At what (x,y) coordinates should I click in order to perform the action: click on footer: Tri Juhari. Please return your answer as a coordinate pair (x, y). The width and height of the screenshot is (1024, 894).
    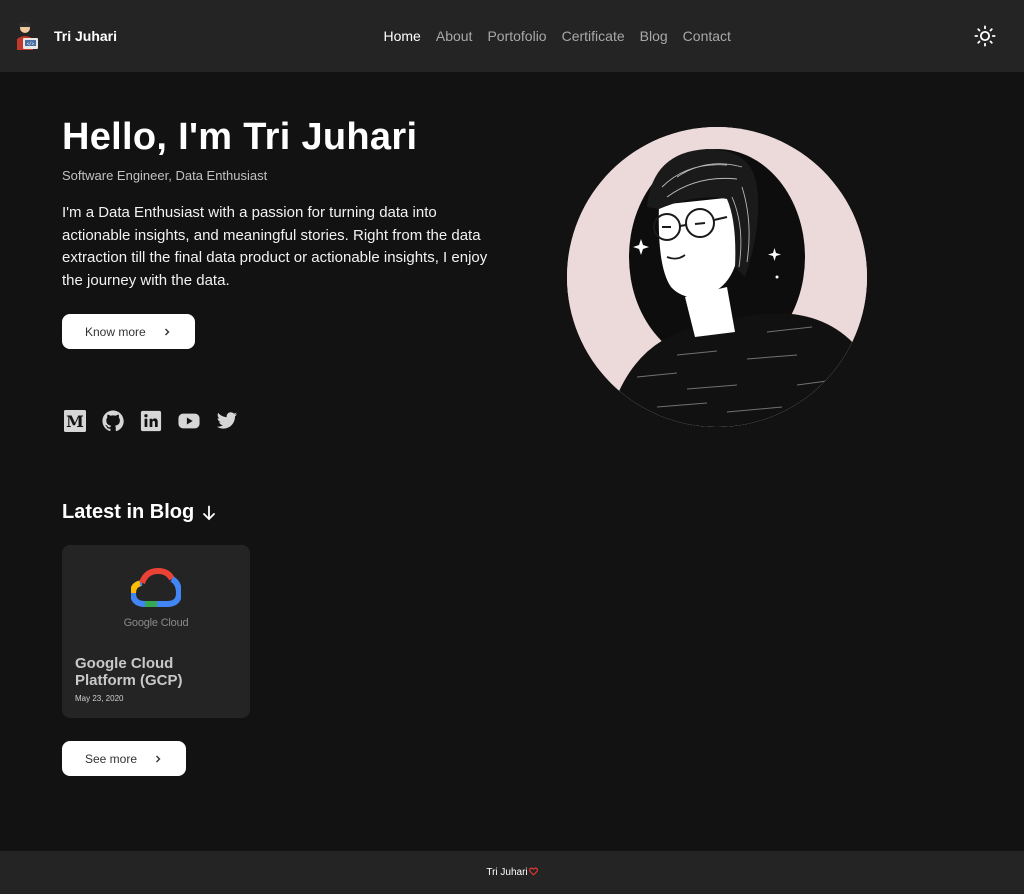
    Looking at the image, I should click on (512, 872).